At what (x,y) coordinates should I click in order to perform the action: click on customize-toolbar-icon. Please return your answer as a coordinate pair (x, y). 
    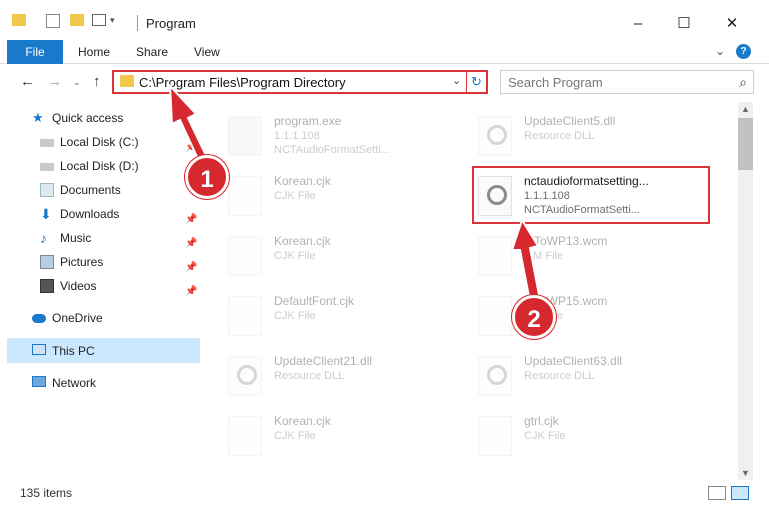
    Looking at the image, I should click on (99, 20).